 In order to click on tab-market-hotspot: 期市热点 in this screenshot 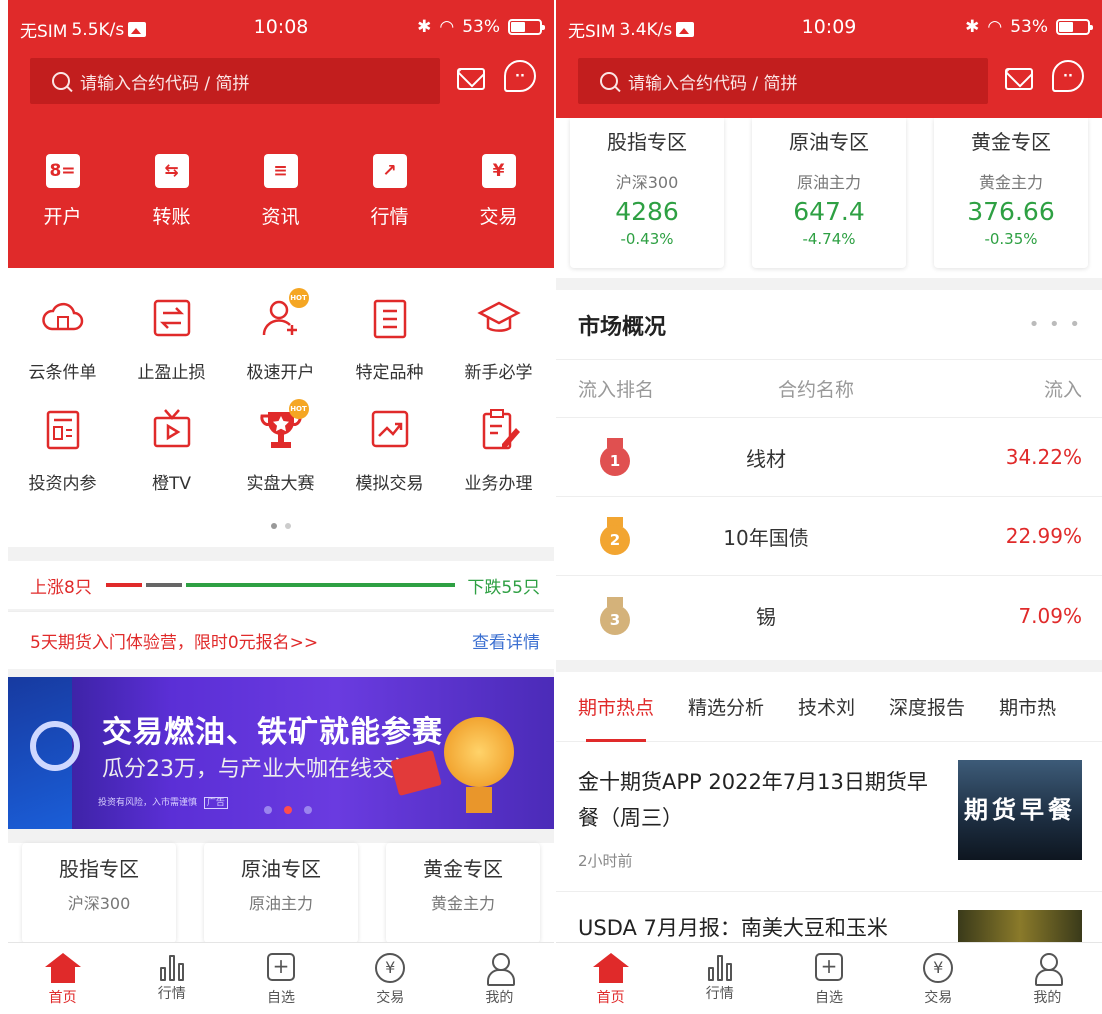, I will do `click(616, 717)`.